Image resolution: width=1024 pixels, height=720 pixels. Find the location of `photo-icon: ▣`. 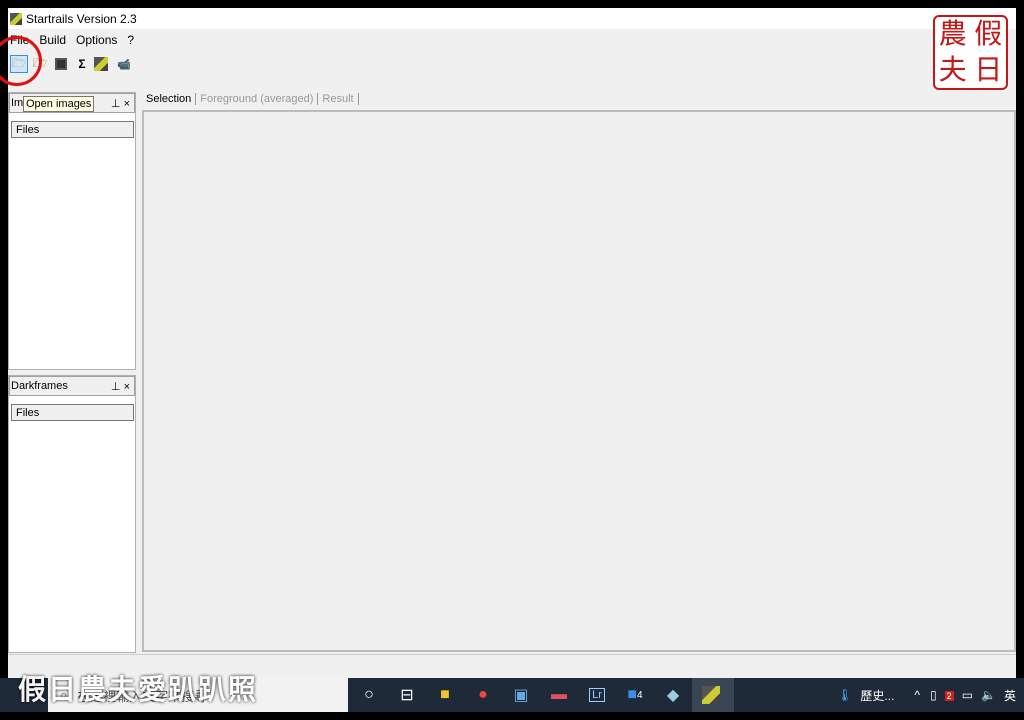

photo-icon: ▣ is located at coordinates (521, 695).